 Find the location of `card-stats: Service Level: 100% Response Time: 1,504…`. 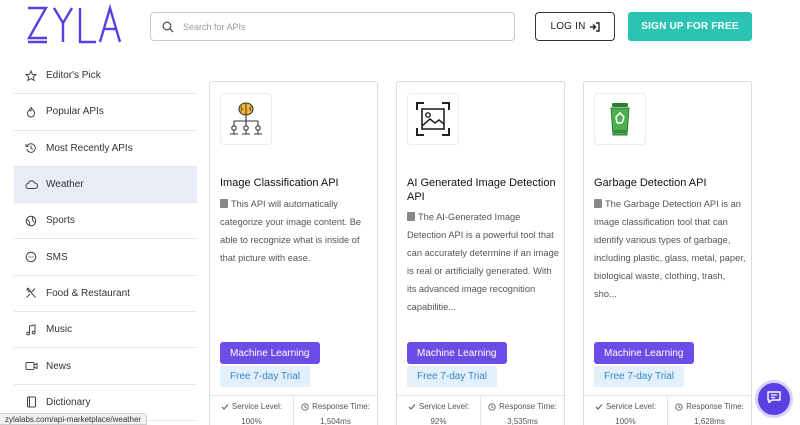

card-stats: Service Level: 100% Response Time: 1,504… is located at coordinates (293, 410).